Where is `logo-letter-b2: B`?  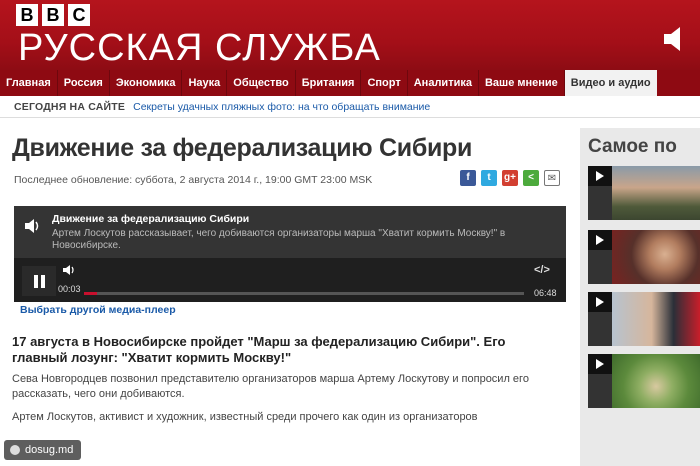 logo-letter-b2: B is located at coordinates (53, 15).